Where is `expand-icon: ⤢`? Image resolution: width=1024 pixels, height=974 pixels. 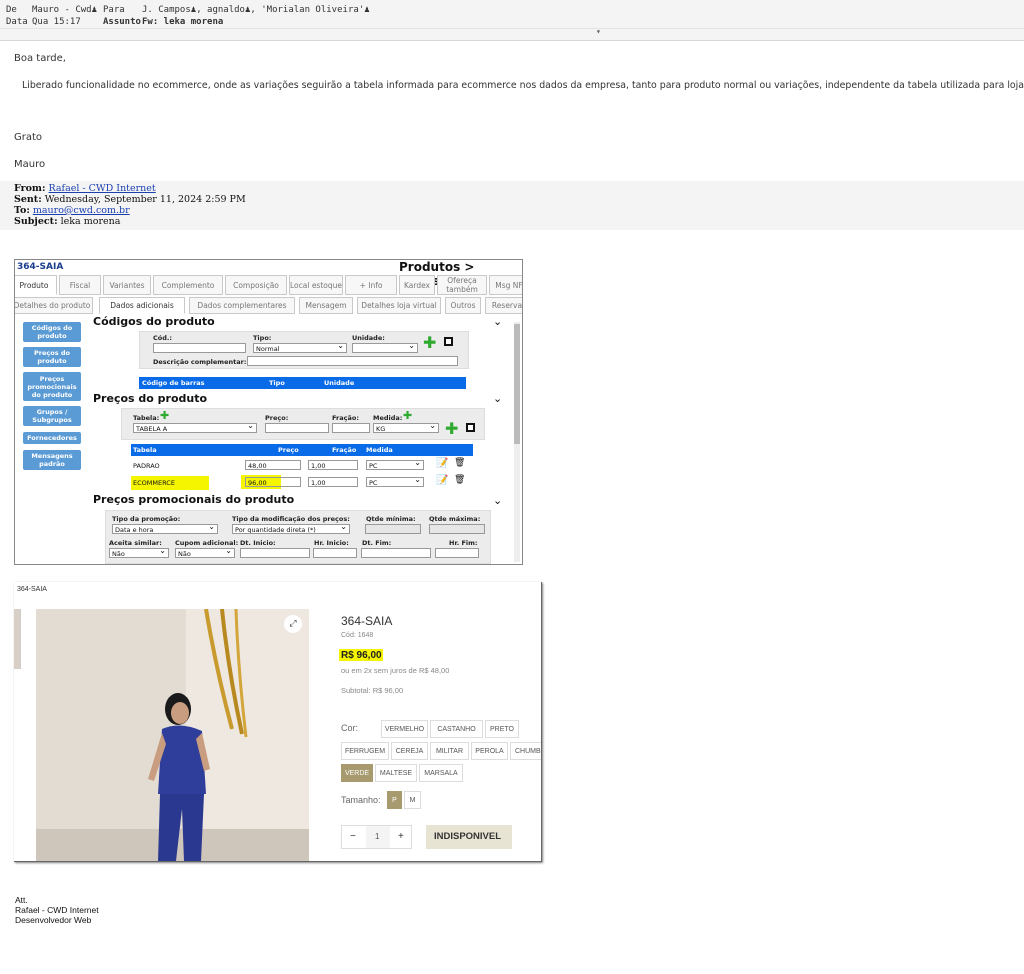 expand-icon: ⤢ is located at coordinates (293, 624).